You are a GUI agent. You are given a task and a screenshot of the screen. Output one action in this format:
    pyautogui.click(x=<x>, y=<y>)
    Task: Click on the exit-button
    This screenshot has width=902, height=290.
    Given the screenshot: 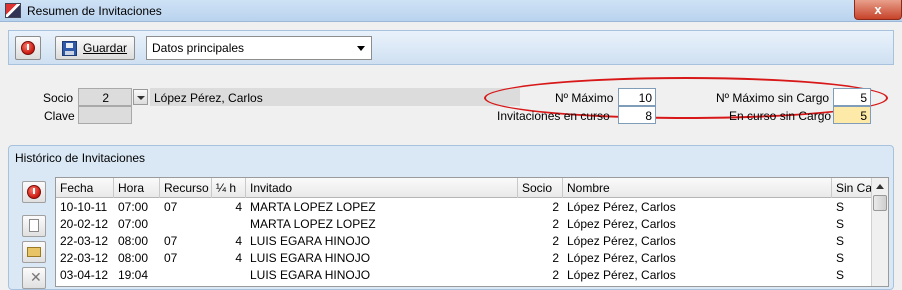 What is the action you would take?
    pyautogui.click(x=28, y=48)
    